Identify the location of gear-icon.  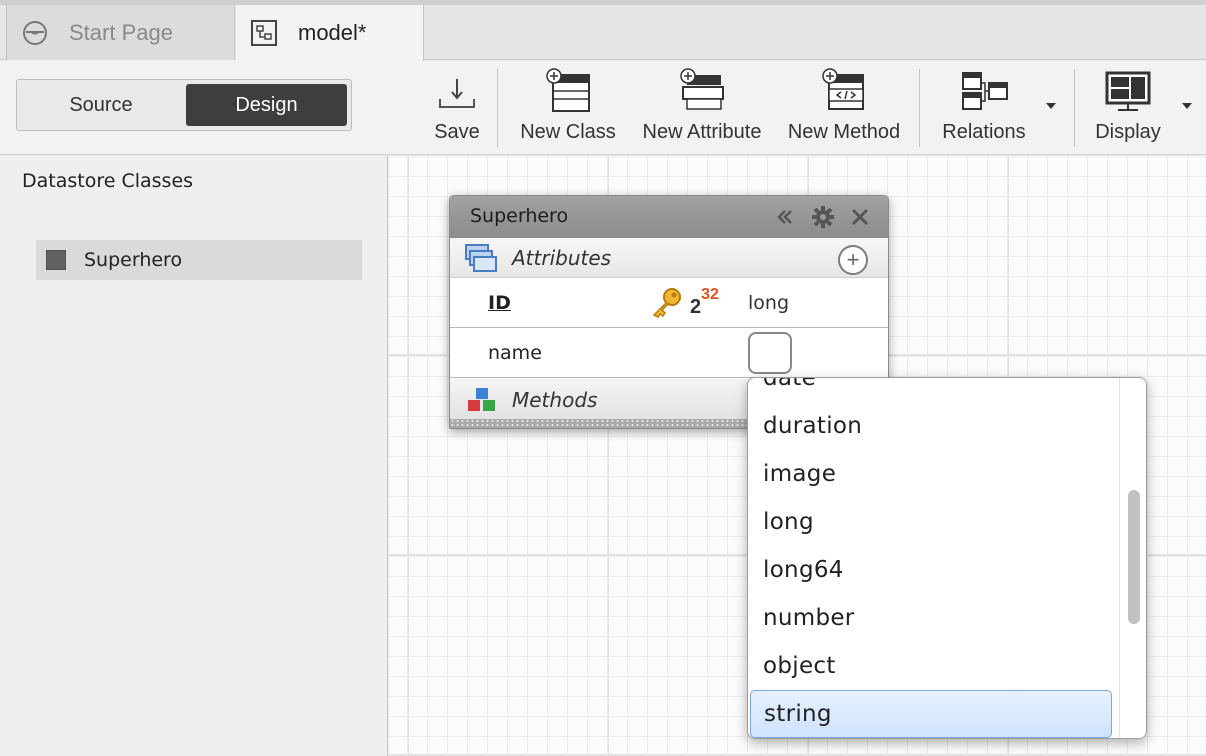
(823, 219).